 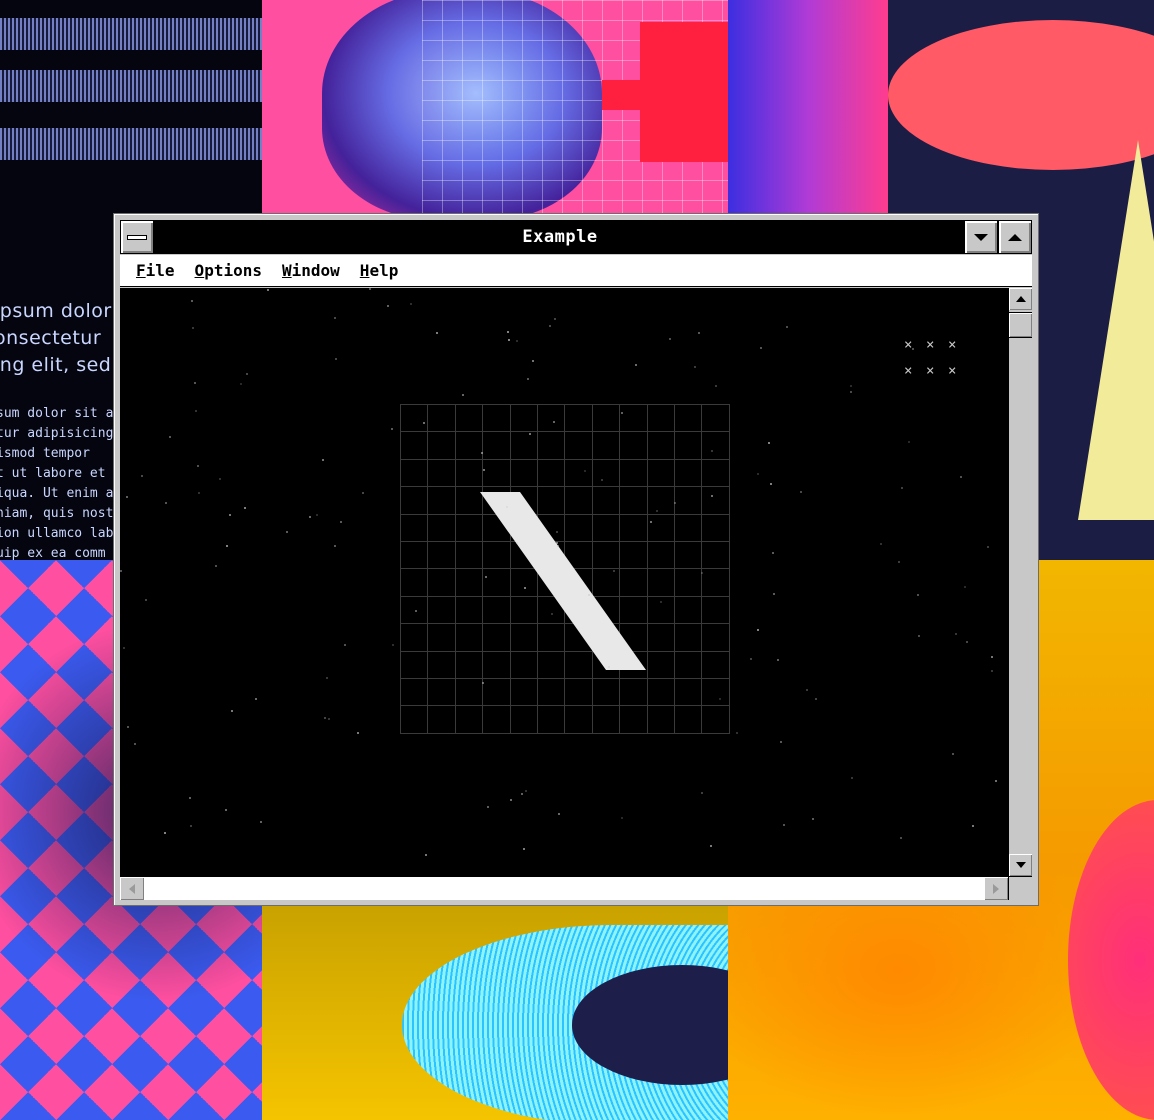 I want to click on maximize-button, so click(x=1015, y=237).